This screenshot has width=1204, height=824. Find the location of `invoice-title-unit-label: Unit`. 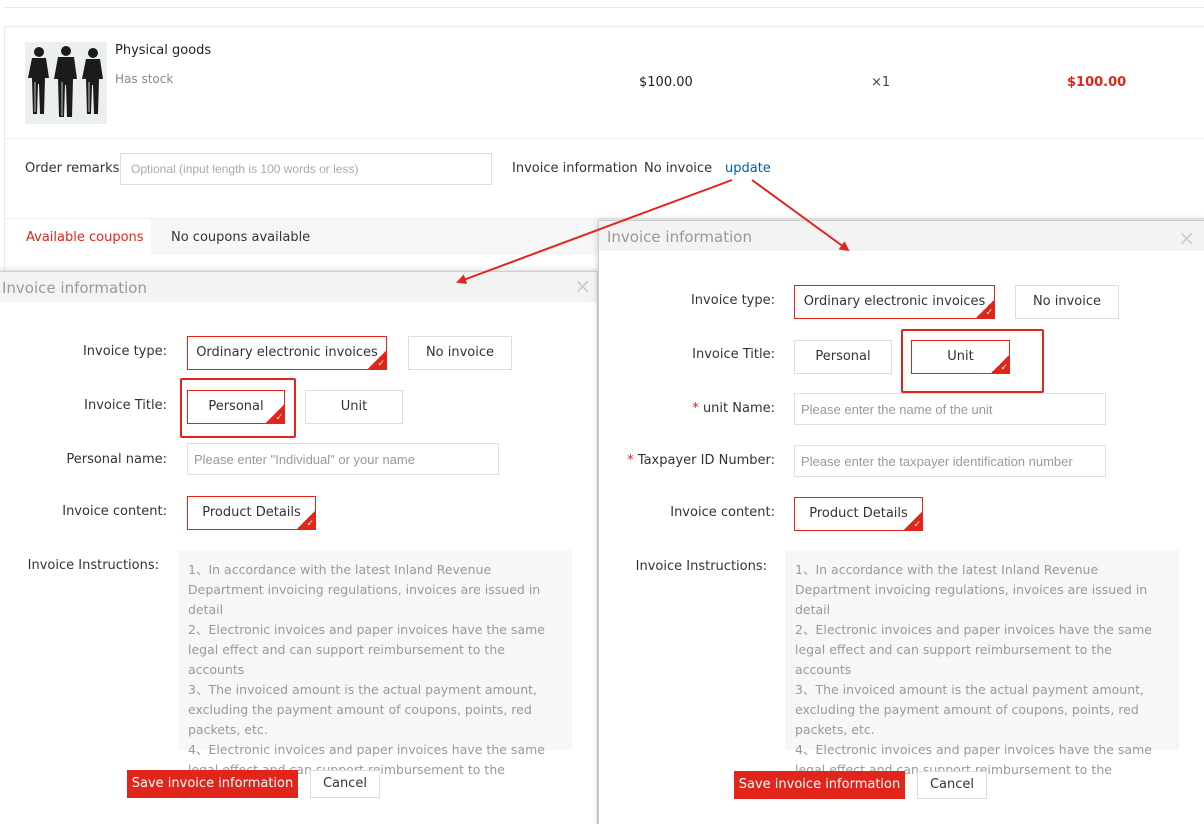

invoice-title-unit-label: Unit is located at coordinates (960, 356).